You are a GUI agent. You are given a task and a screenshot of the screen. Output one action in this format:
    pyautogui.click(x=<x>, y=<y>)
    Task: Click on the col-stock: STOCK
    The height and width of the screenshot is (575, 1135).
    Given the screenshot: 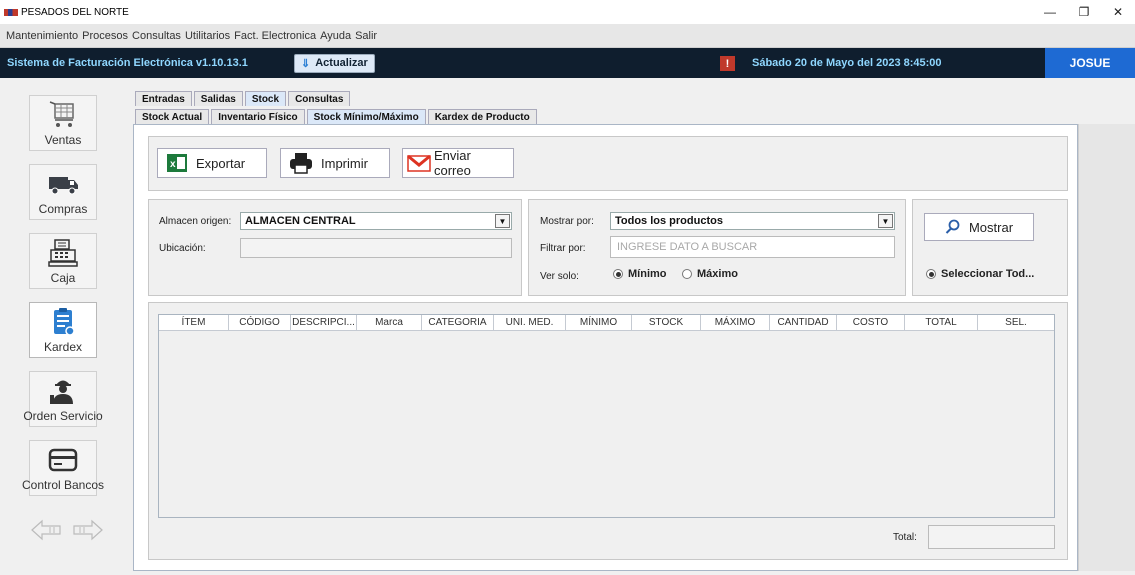 What is the action you would take?
    pyautogui.click(x=666, y=322)
    